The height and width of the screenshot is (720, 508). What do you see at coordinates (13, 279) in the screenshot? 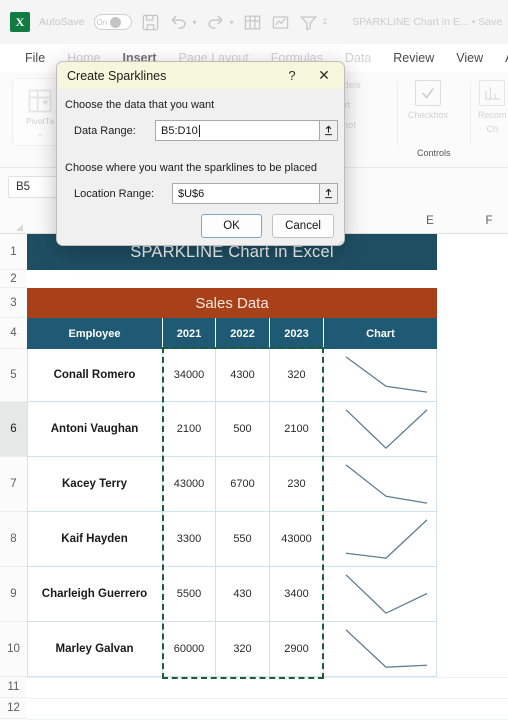
I see `row-header-2: 2` at bounding box center [13, 279].